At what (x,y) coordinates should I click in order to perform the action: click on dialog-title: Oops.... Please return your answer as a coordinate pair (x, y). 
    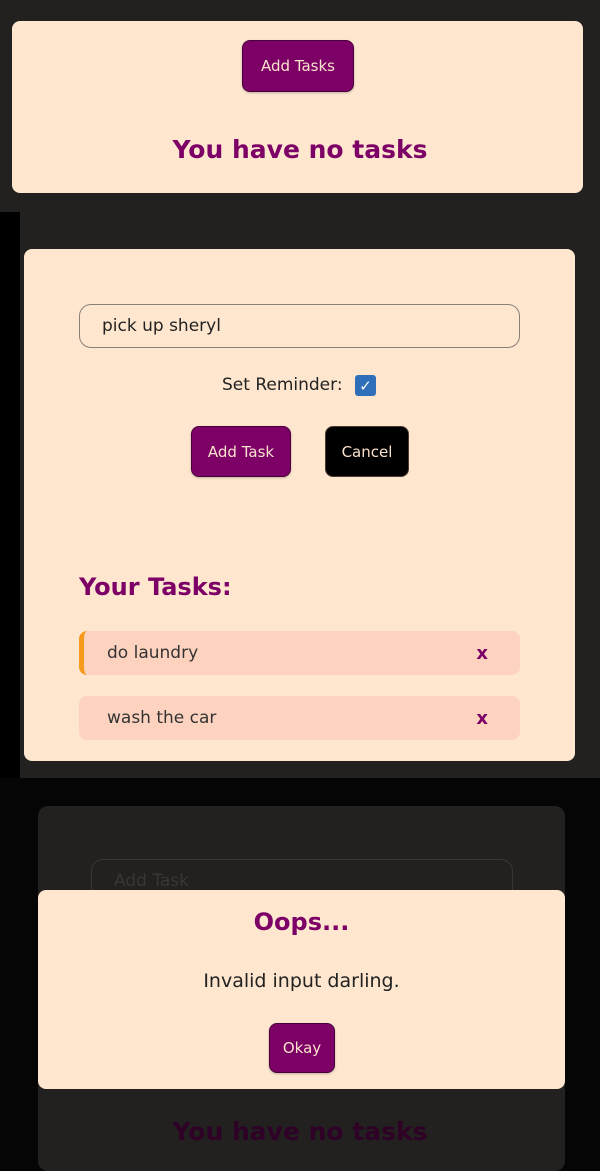
    Looking at the image, I should click on (301, 922).